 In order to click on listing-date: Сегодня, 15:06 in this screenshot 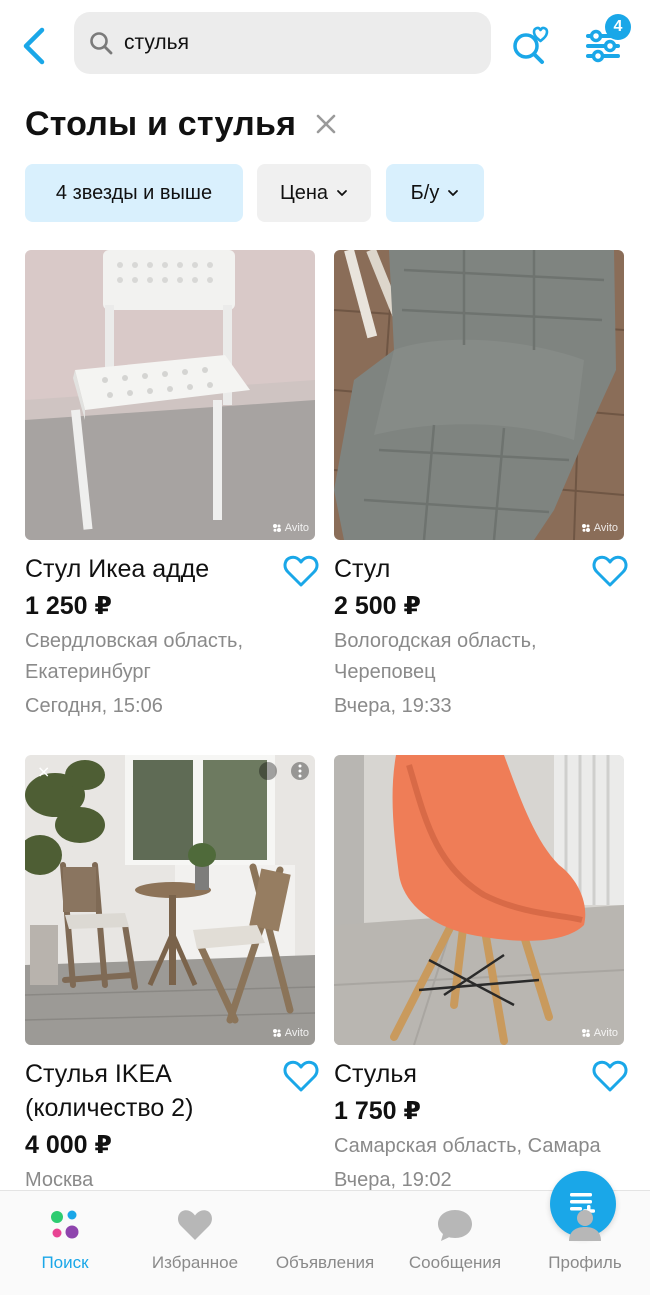, I will do `click(94, 706)`.